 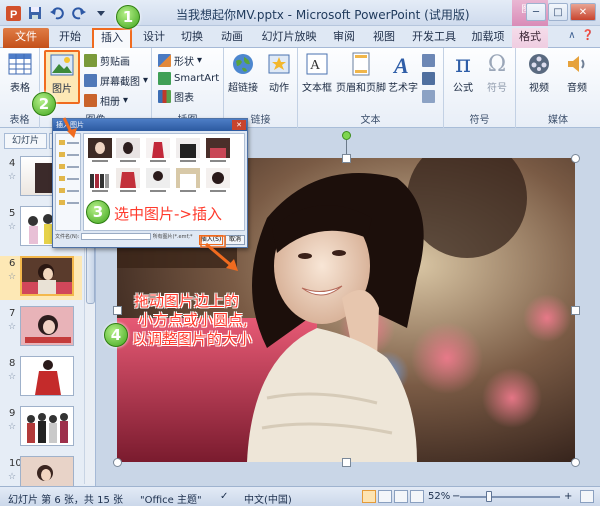 What do you see at coordinates (576, 64) in the screenshot?
I see `speaker-icon` at bounding box center [576, 64].